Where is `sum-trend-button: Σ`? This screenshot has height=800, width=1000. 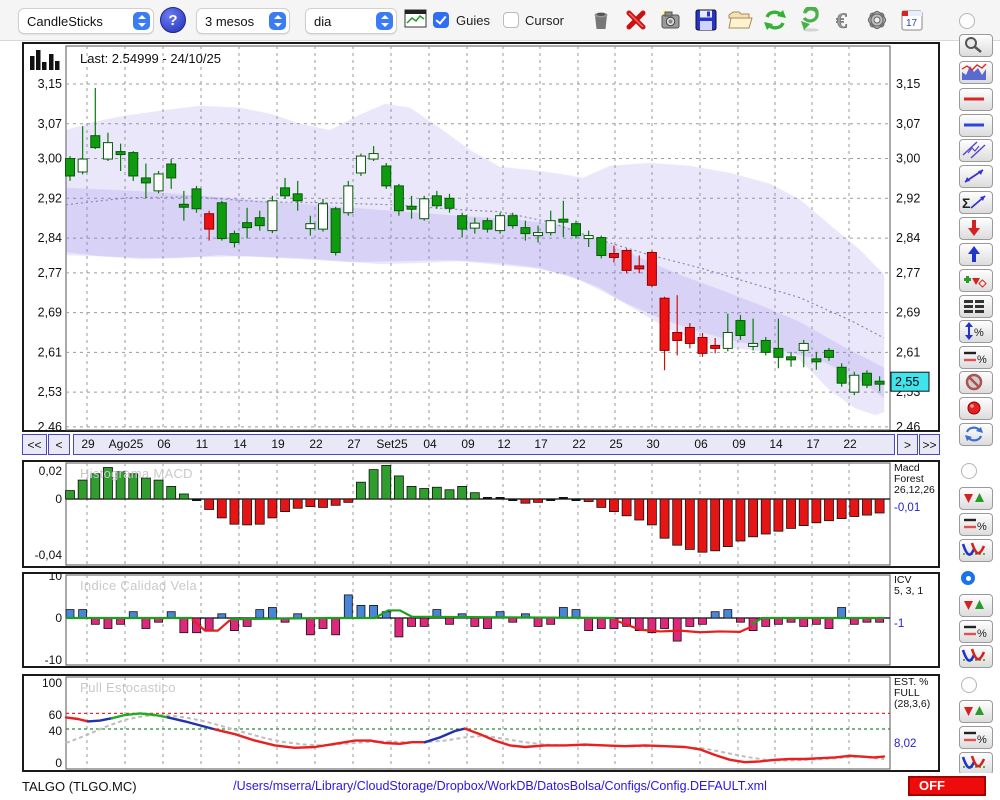 sum-trend-button: Σ is located at coordinates (976, 202).